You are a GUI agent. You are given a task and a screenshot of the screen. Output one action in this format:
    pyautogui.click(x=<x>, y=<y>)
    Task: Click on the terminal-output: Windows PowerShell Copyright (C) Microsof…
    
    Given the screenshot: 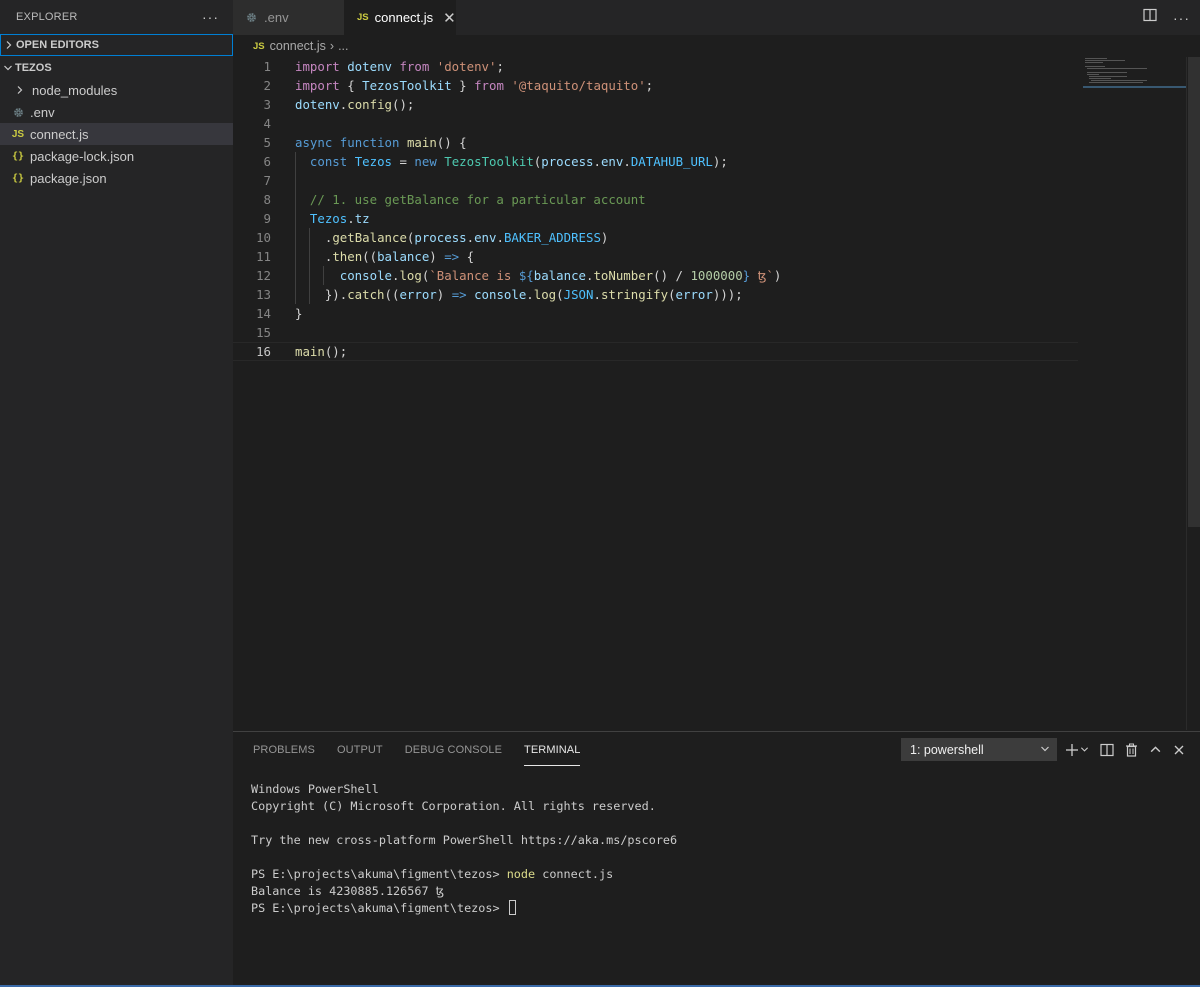 What is the action you would take?
    pyautogui.click(x=464, y=848)
    